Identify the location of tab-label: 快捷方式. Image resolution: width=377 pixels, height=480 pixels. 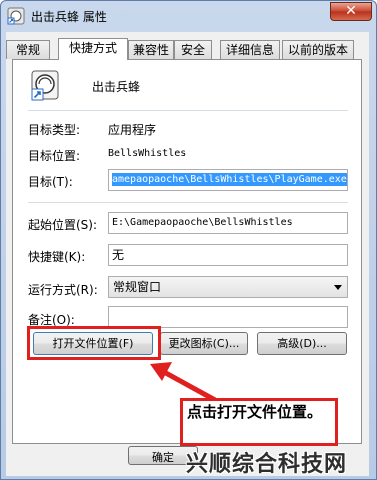
(92, 48).